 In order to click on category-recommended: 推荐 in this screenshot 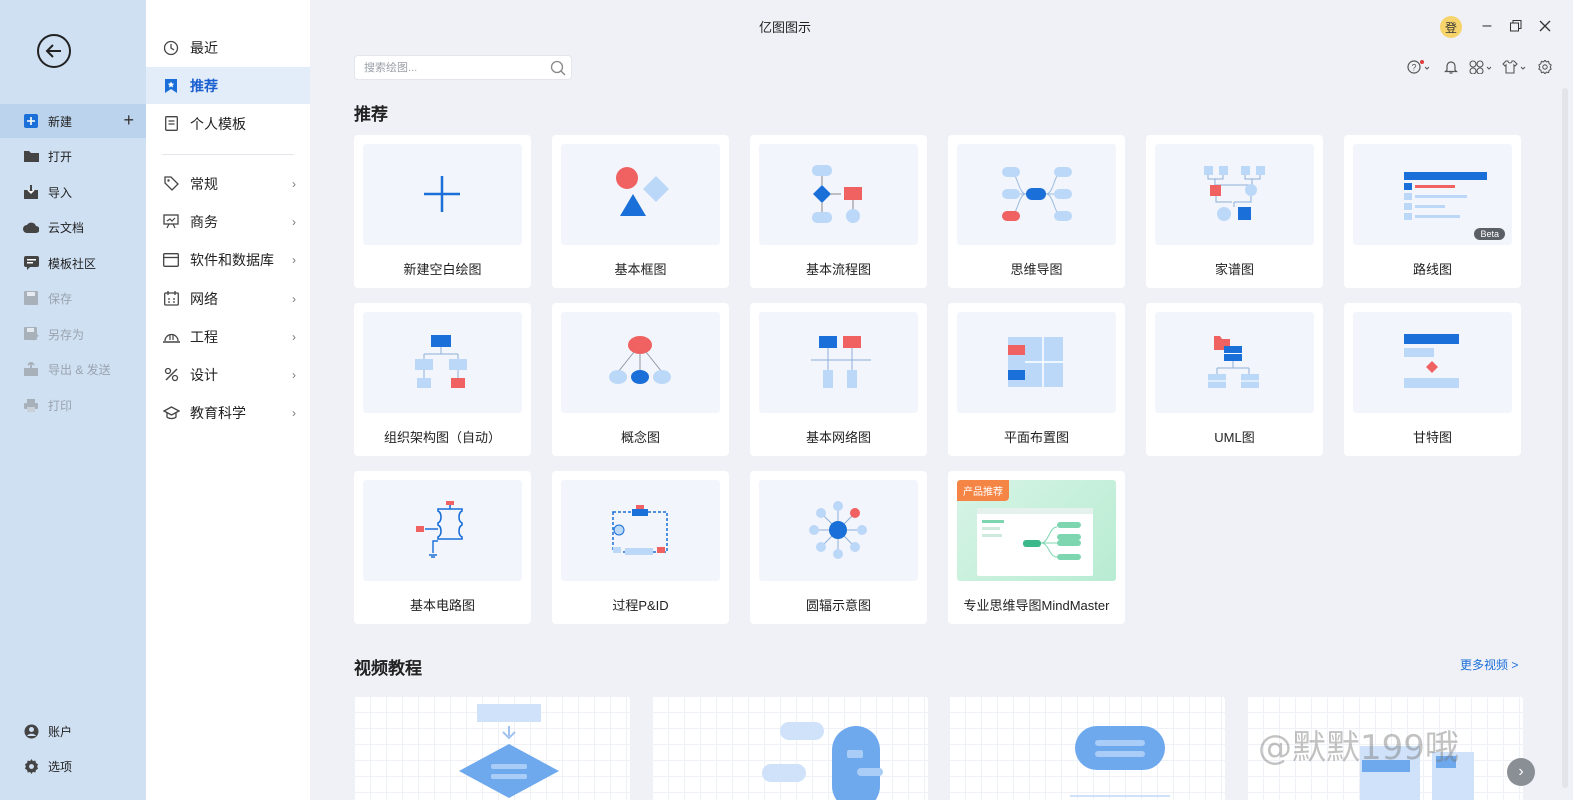, I will do `click(228, 85)`.